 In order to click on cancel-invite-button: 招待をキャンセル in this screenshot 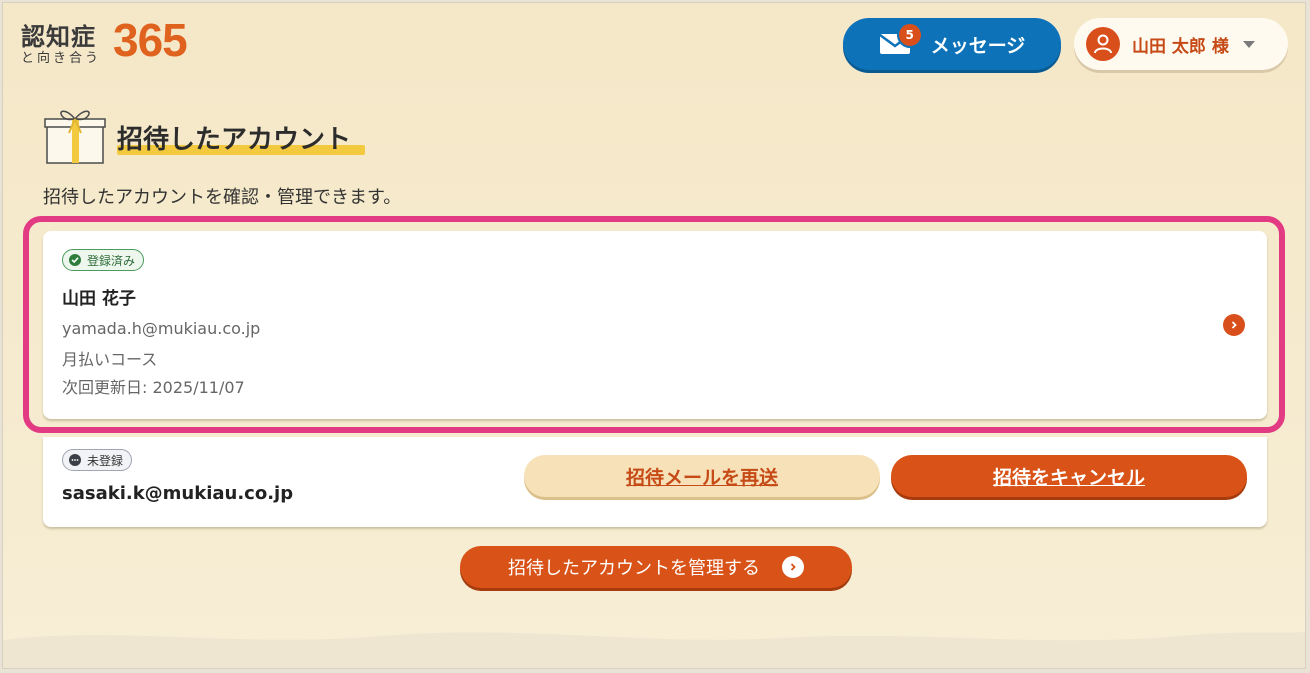, I will do `click(1069, 476)`.